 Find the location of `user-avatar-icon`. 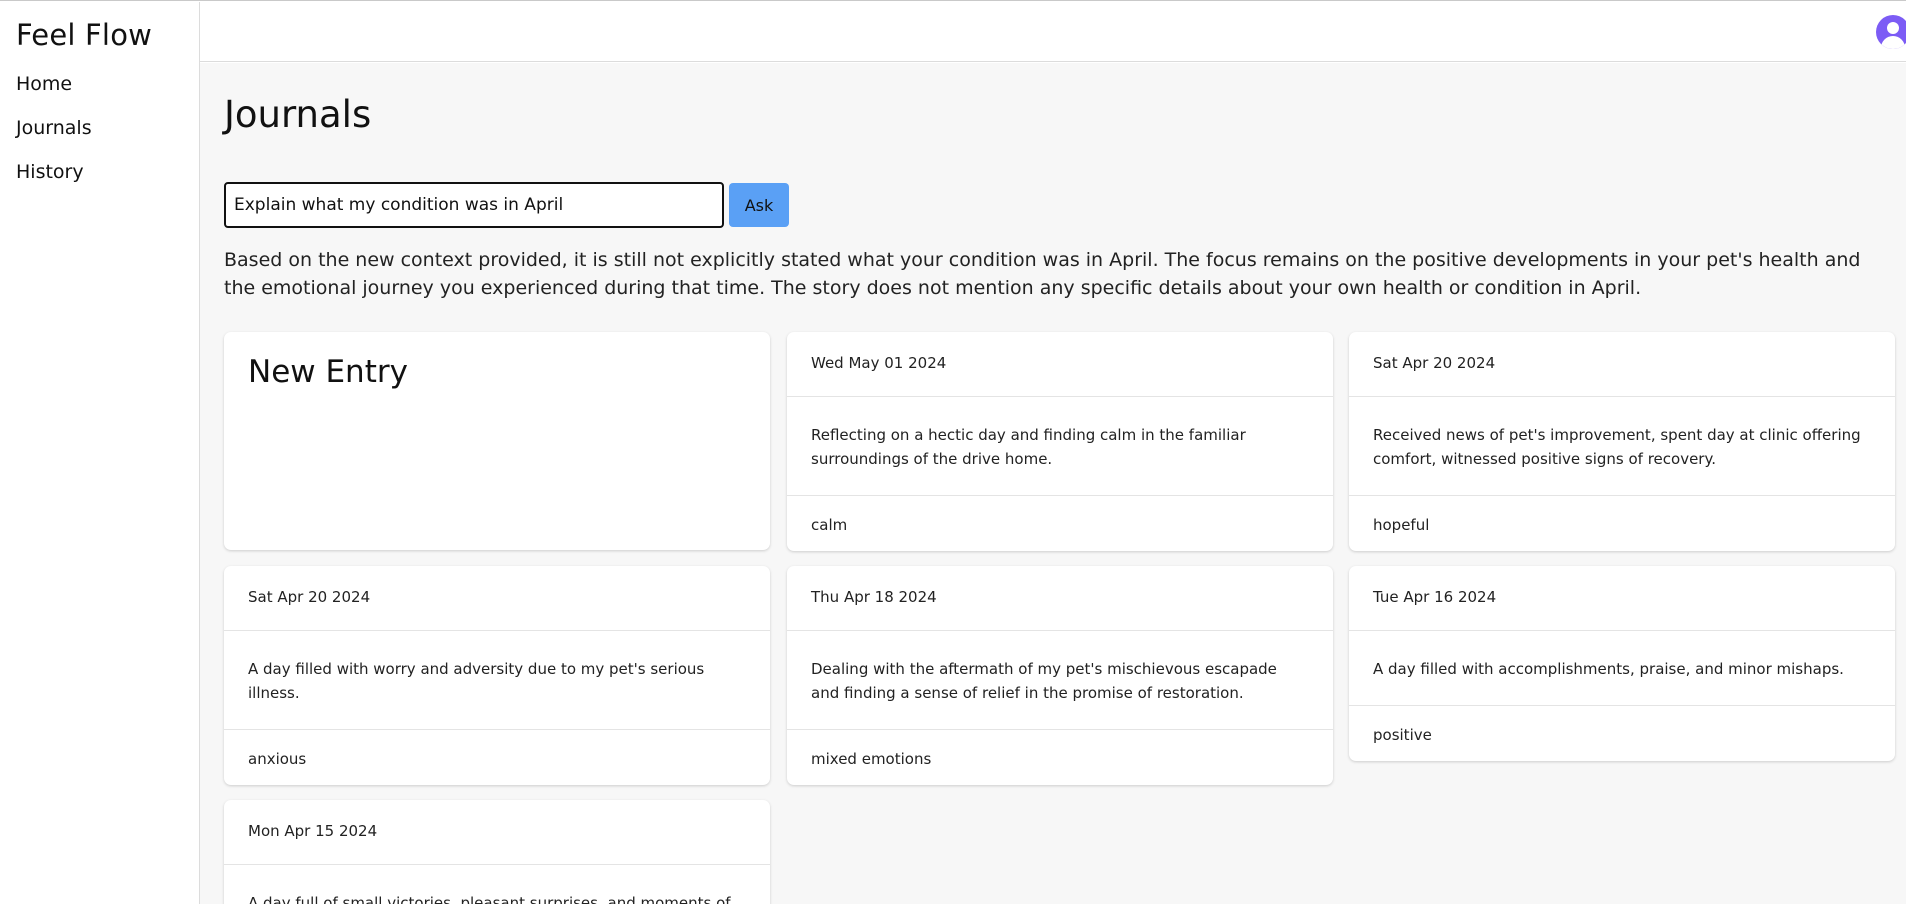

user-avatar-icon is located at coordinates (1891, 32).